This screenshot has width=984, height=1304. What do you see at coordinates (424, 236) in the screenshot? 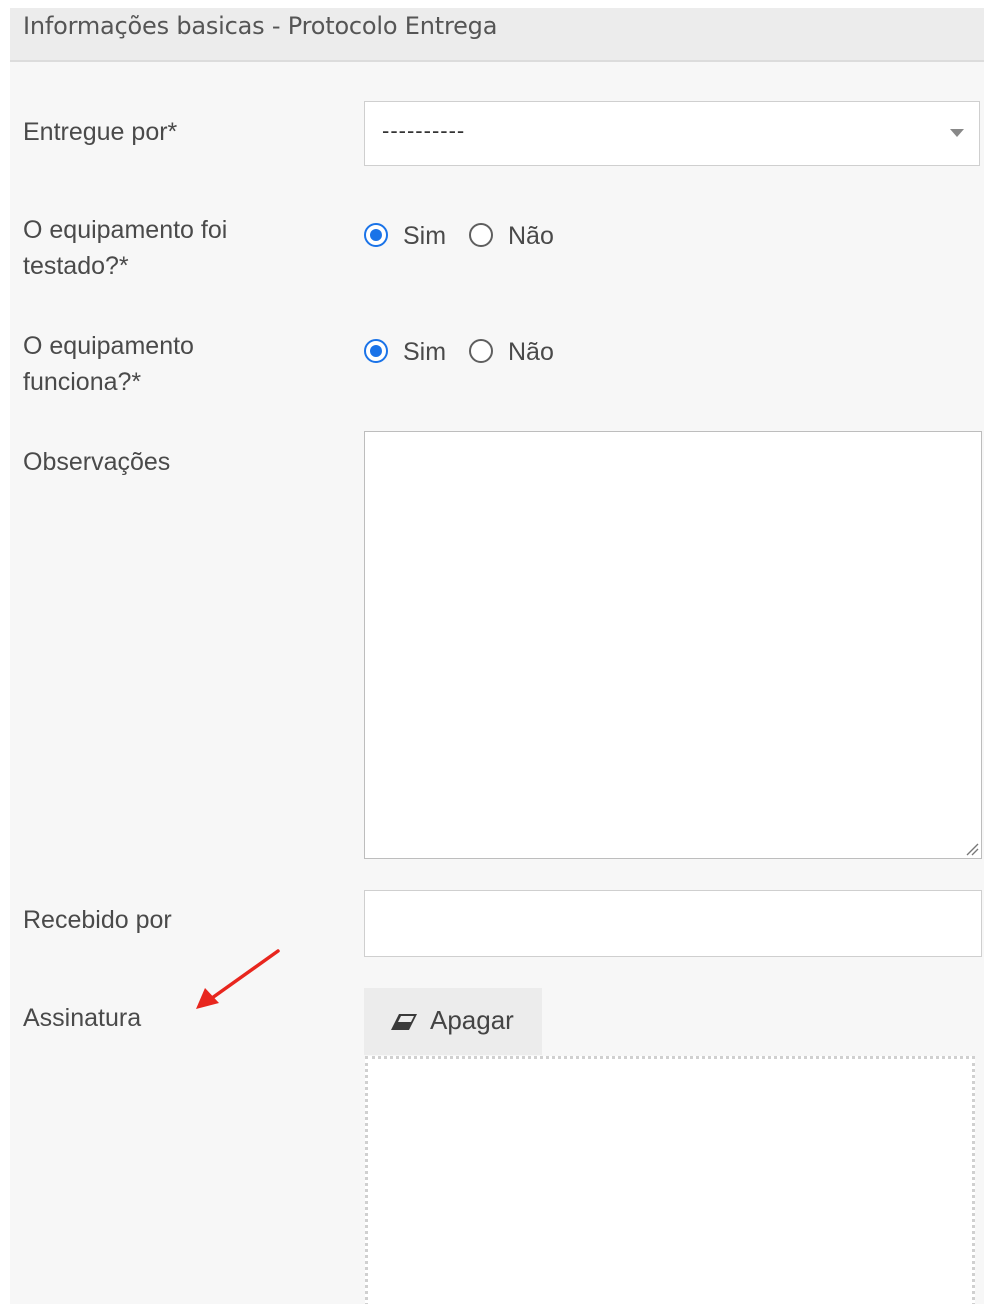
I see `testado-sim-label: Sim` at bounding box center [424, 236].